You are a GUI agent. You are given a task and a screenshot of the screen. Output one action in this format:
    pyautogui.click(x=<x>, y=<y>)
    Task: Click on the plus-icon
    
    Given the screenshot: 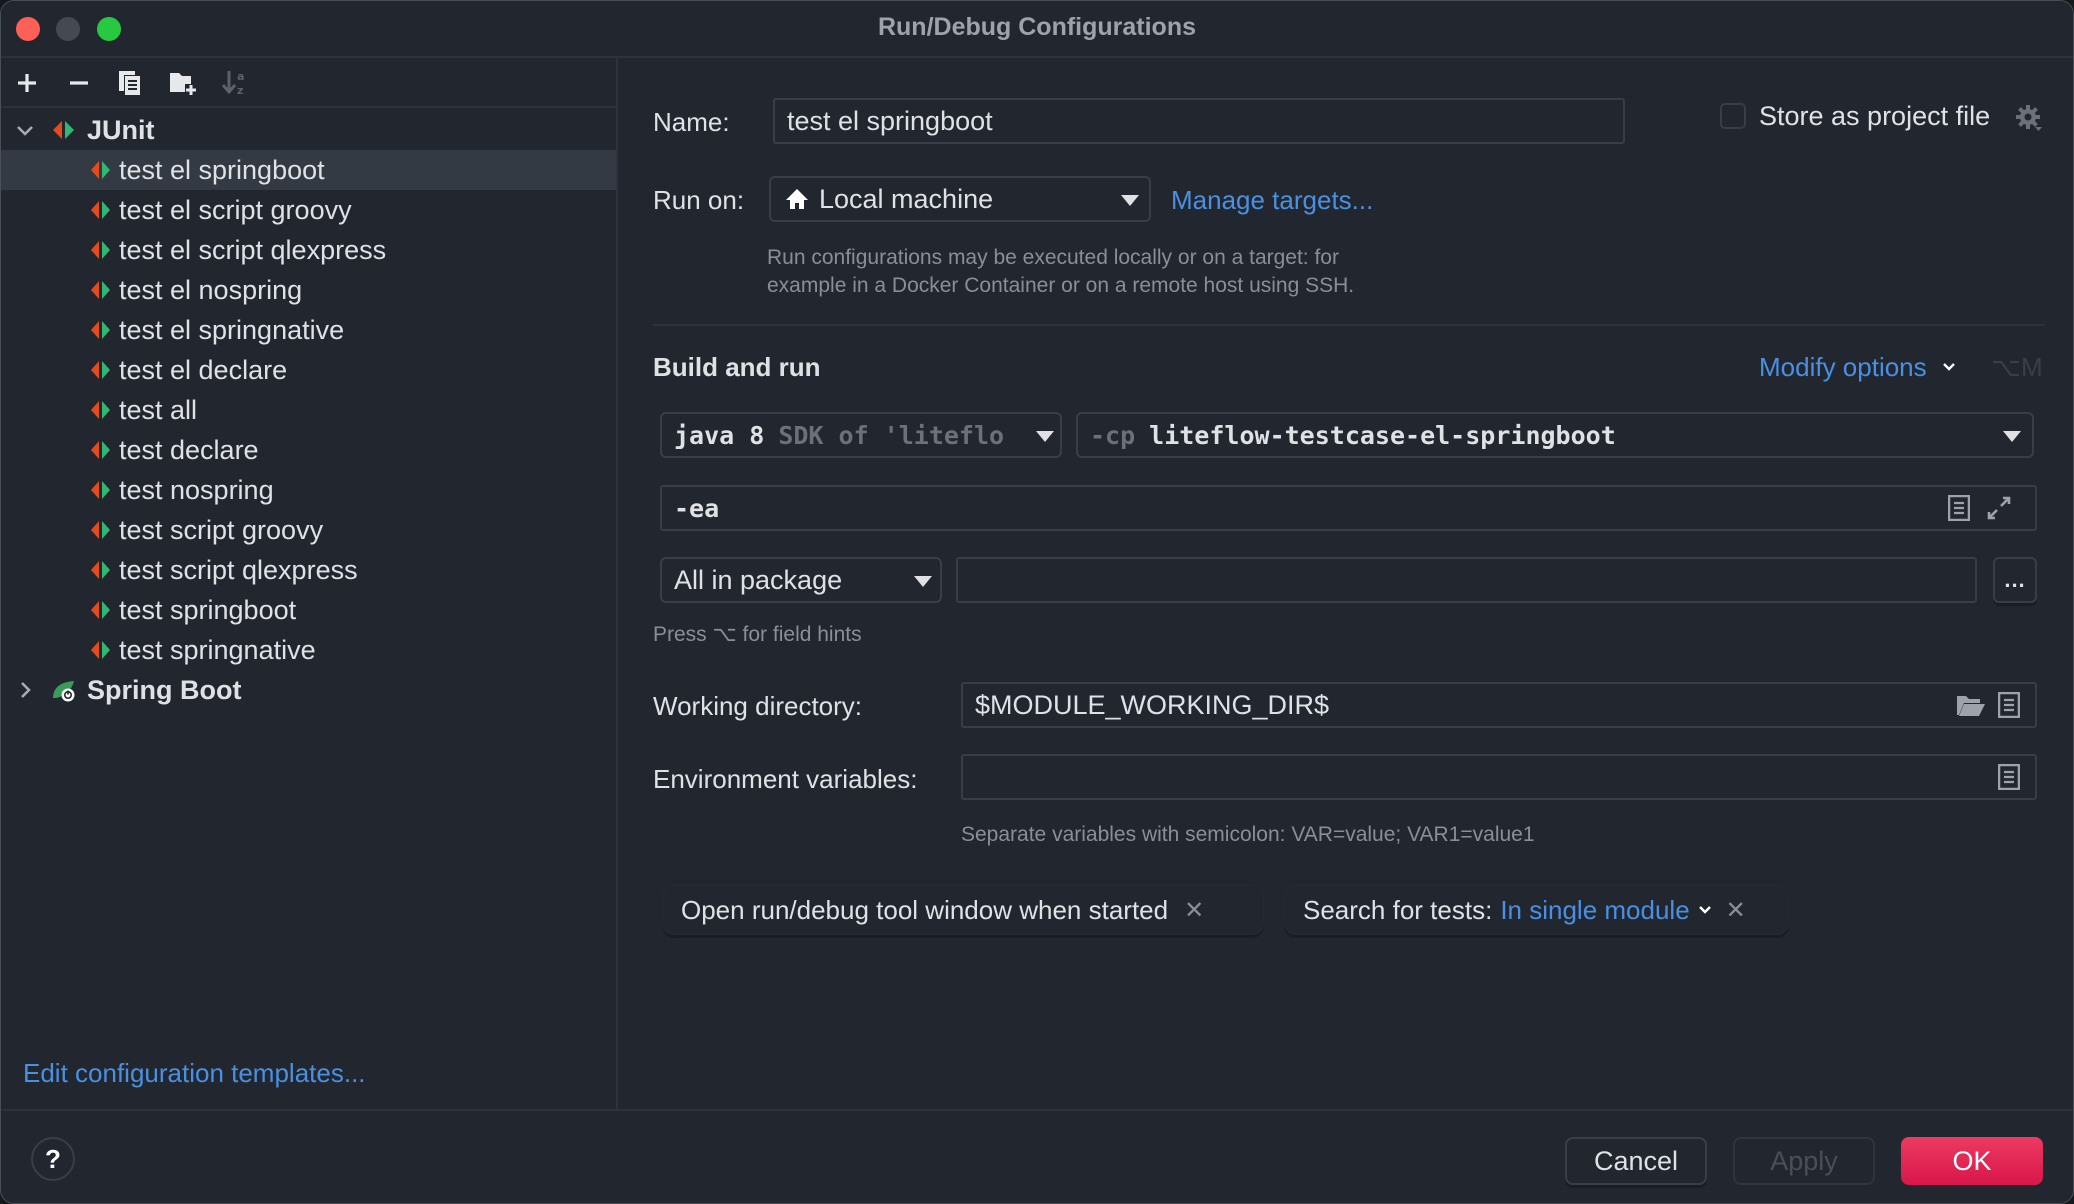 What is the action you would take?
    pyautogui.click(x=27, y=83)
    